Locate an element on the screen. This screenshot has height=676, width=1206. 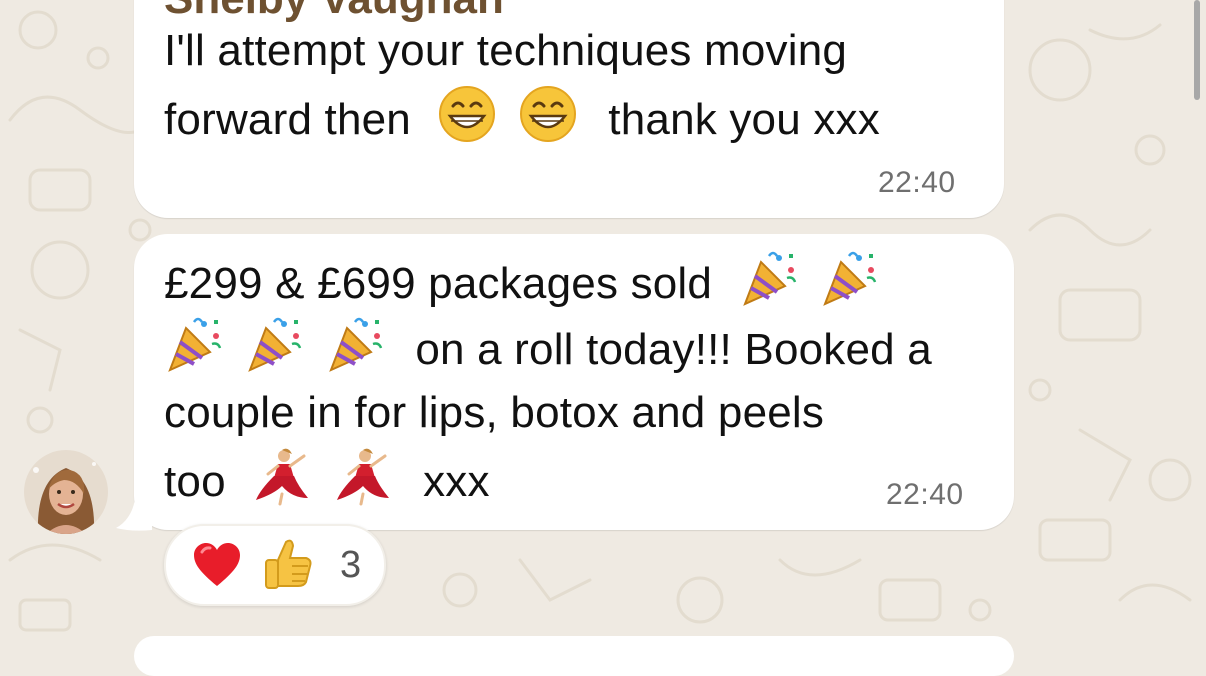
message-bubble is located at coordinates (574, 656).